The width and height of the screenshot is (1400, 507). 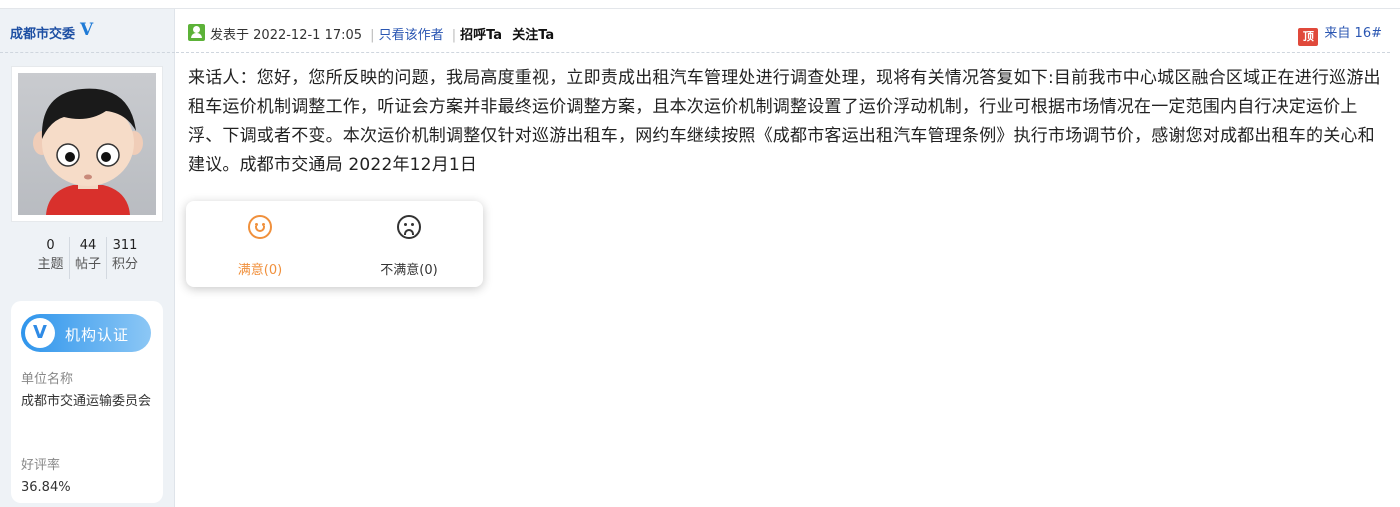 I want to click on verified-icon: V, so click(x=87, y=30).